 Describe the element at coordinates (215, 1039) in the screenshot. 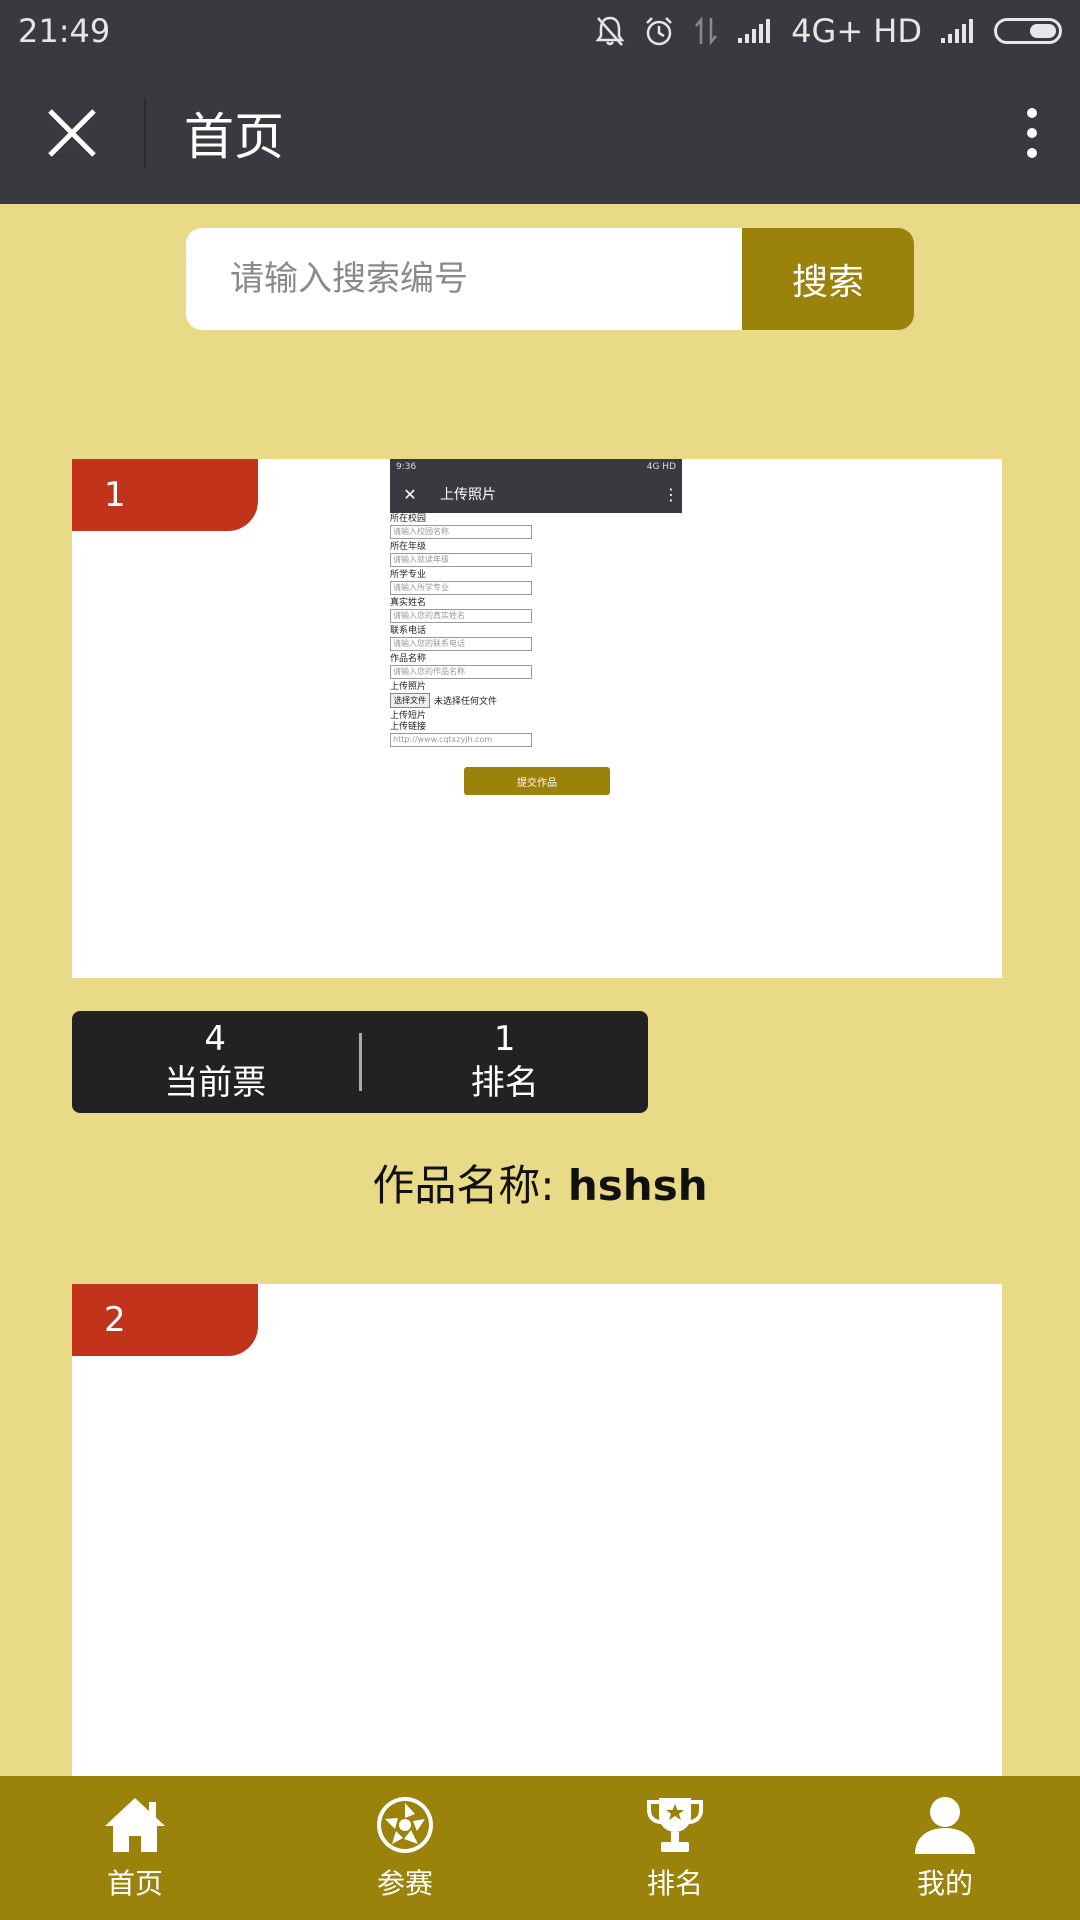

I see `votes-count: 4` at that location.